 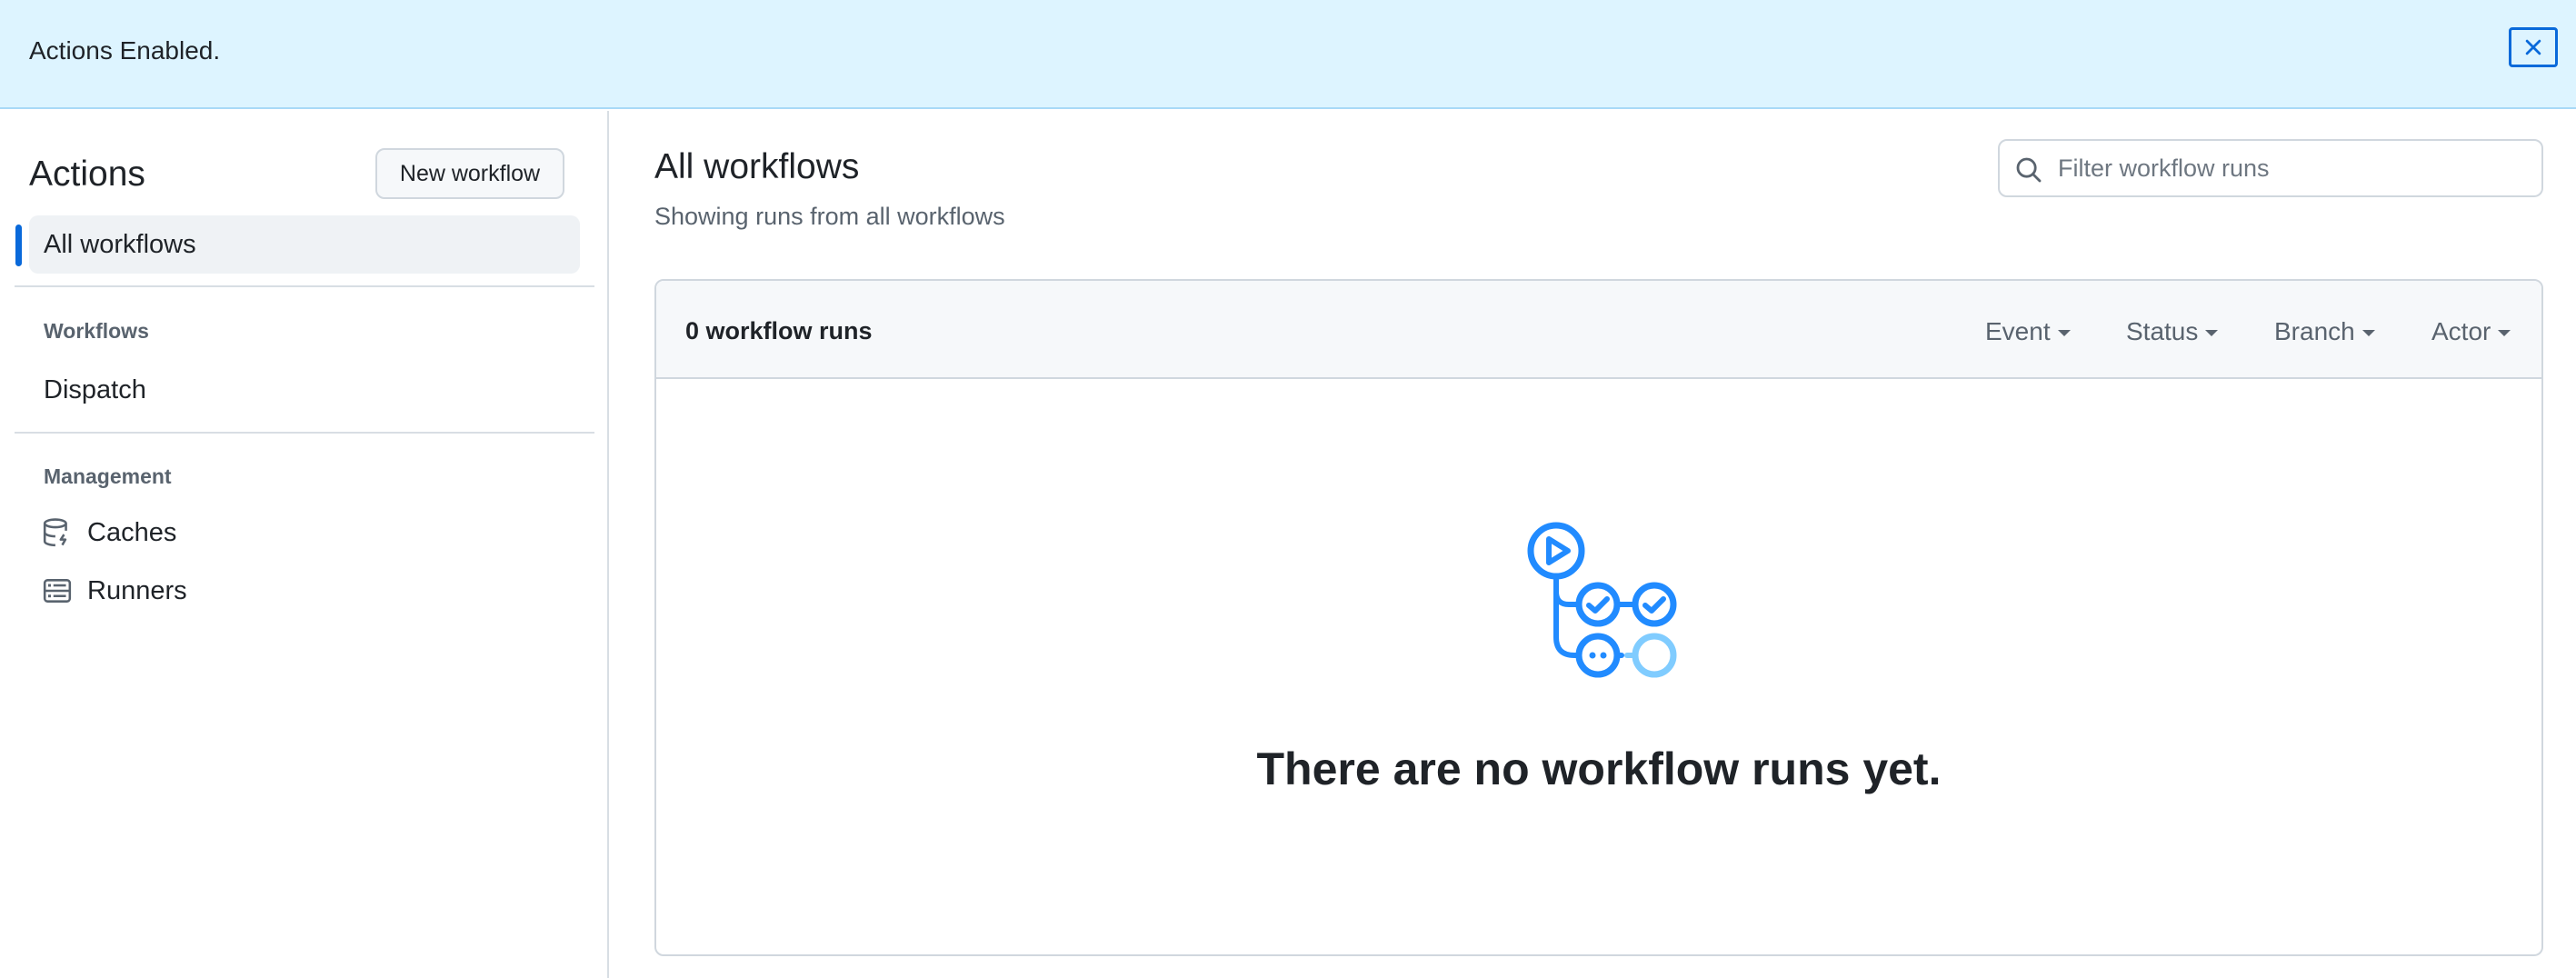 I want to click on filter-status-label: Status, so click(x=2162, y=331).